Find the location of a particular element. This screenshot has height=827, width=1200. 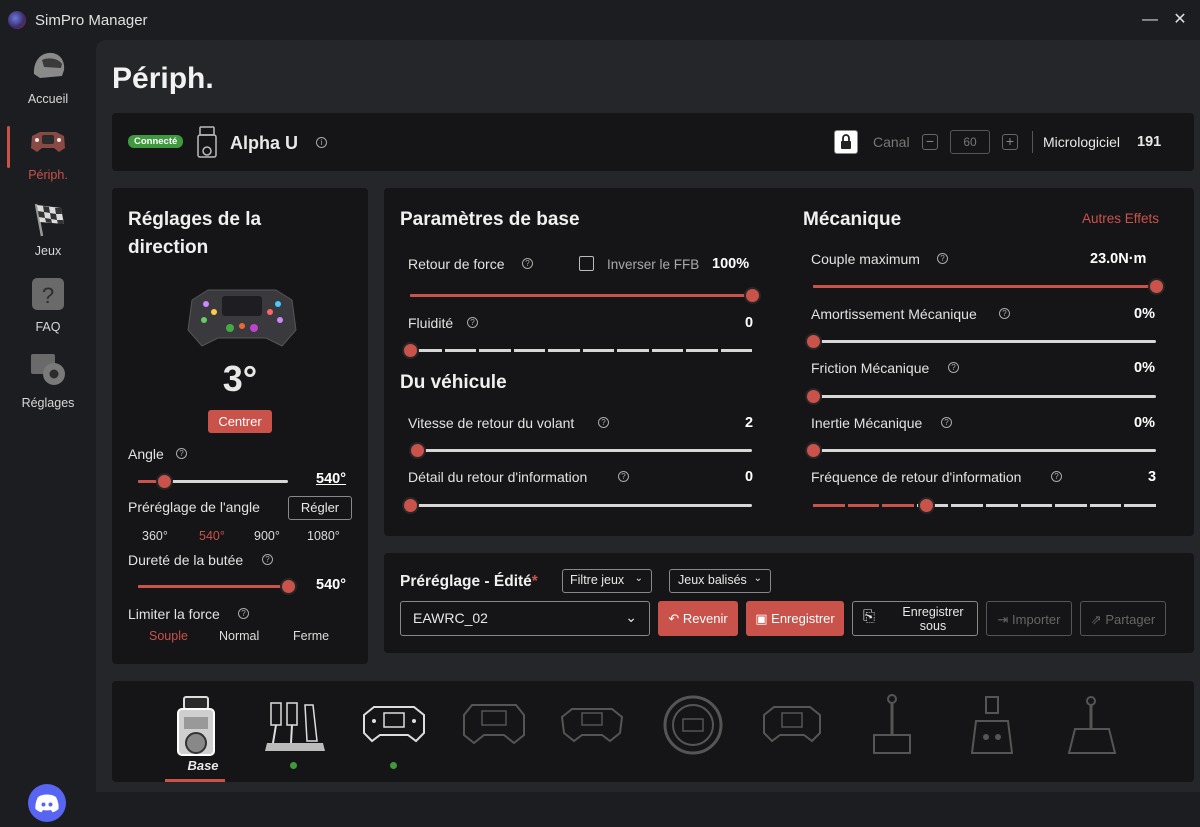

wheel-return-slider is located at coordinates (580, 450).